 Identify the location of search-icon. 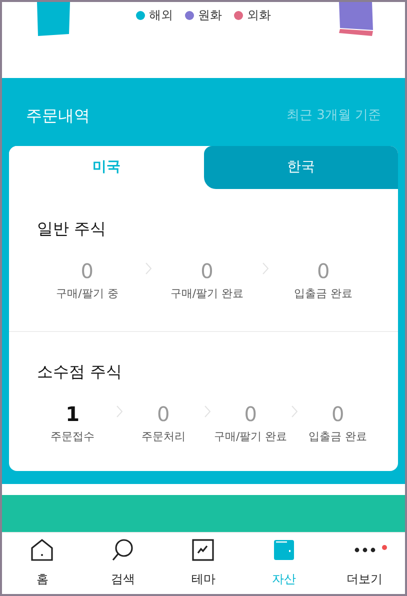
(122, 550).